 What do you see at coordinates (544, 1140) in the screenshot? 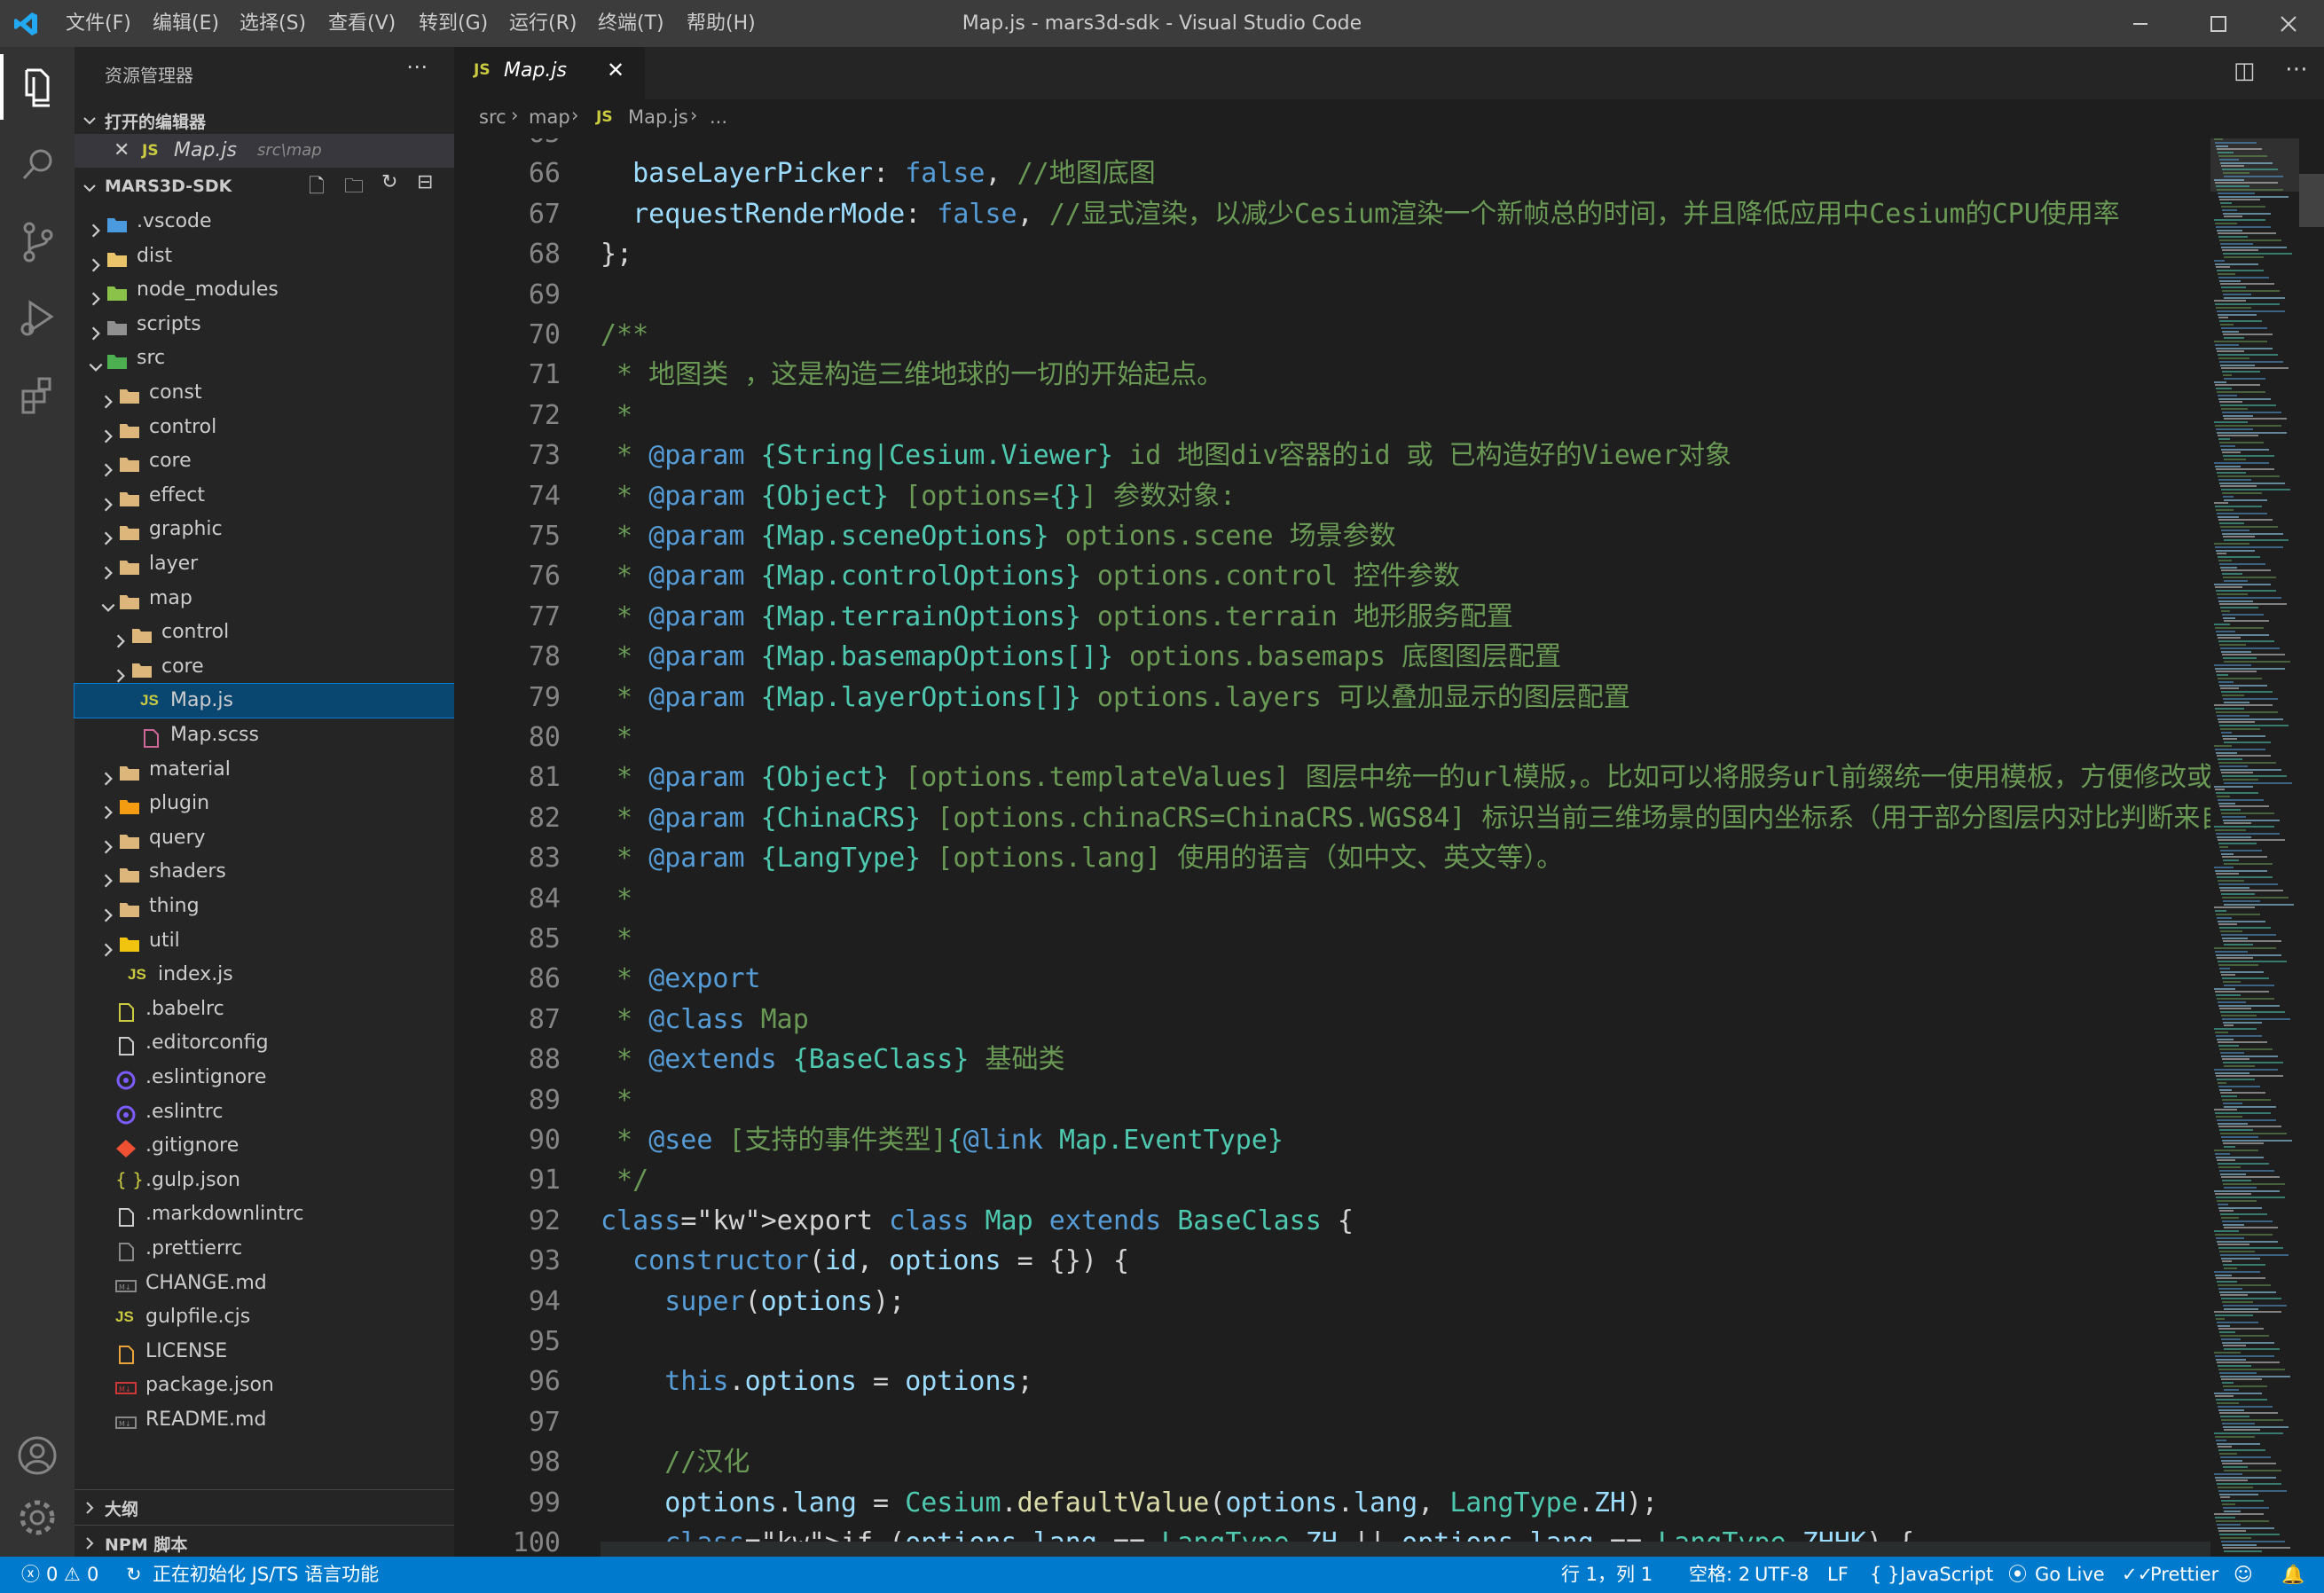
I see `line-number: 90` at bounding box center [544, 1140].